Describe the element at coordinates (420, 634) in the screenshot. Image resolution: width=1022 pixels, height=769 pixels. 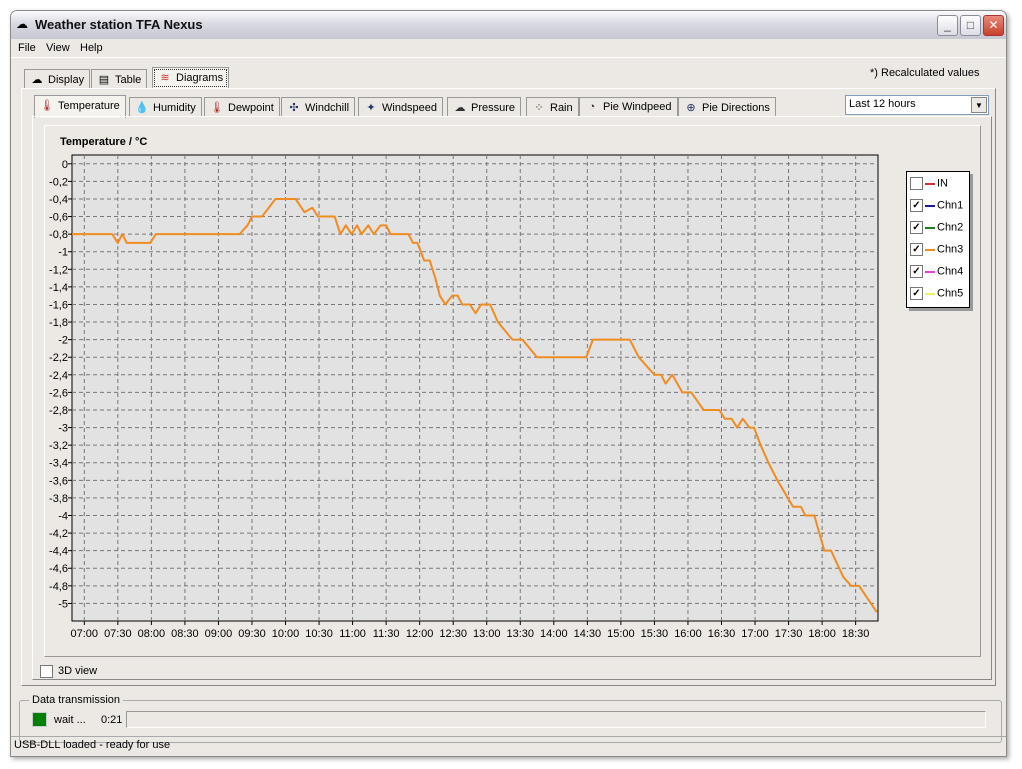
I see `x-tick-label: 12:00` at that location.